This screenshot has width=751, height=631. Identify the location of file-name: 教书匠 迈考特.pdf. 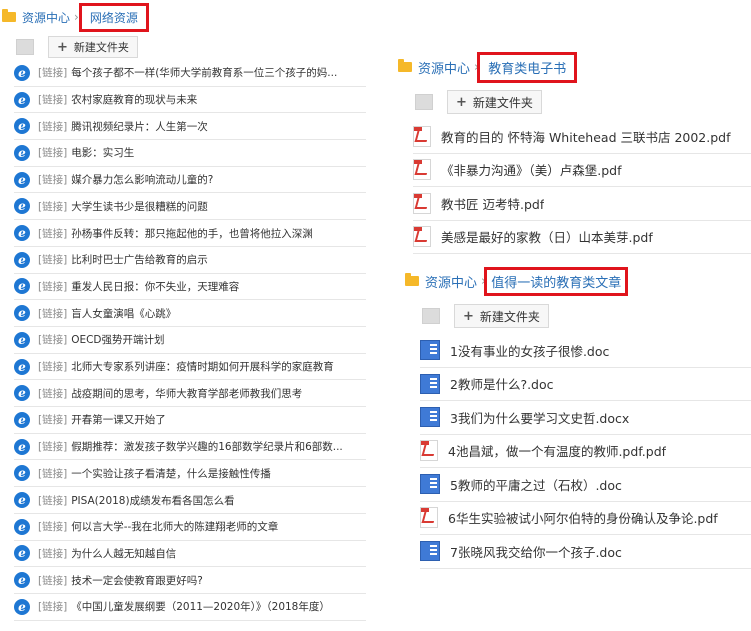
(492, 203).